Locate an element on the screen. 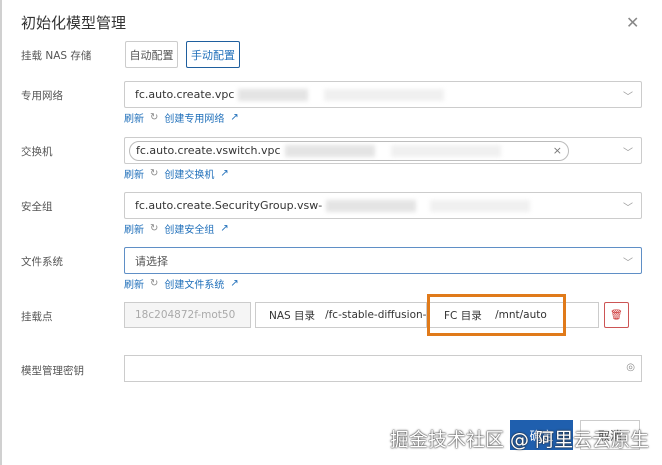 This screenshot has height=465, width=662. highlight-box is located at coordinates (496, 315).